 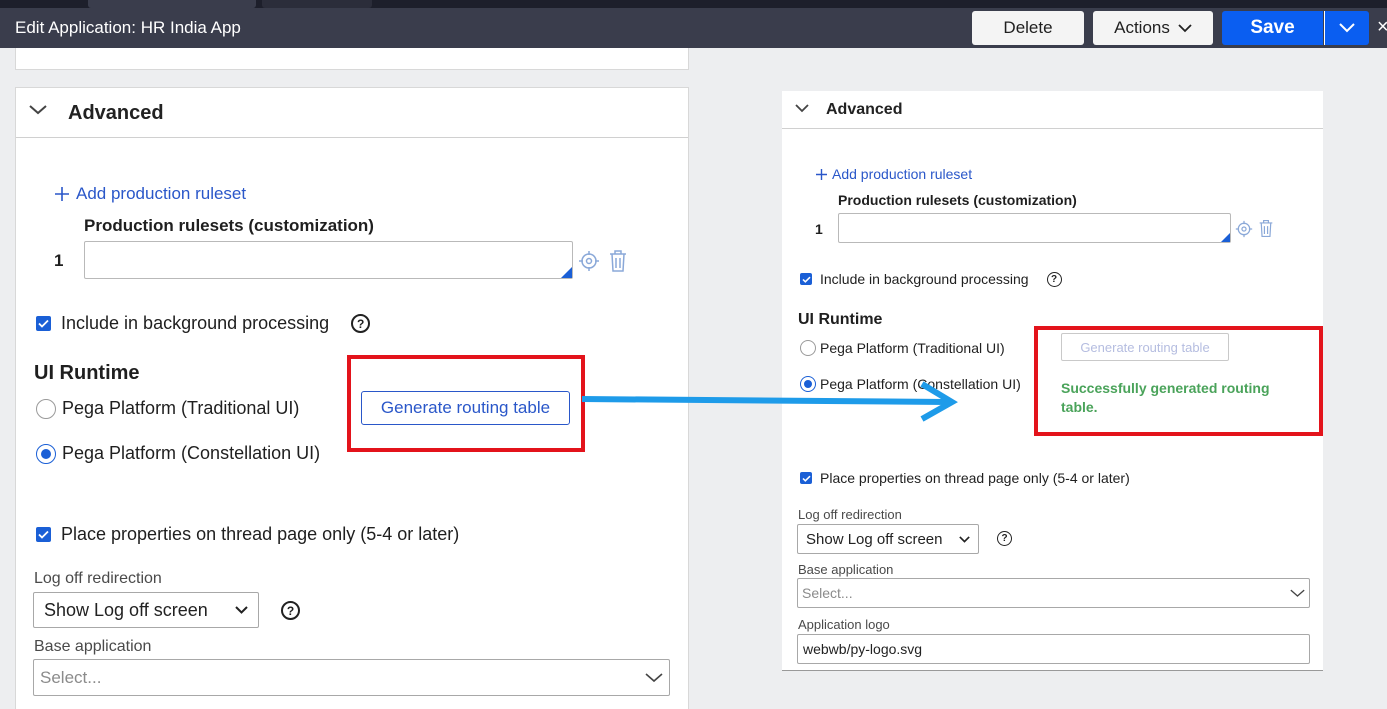 I want to click on save-options-button, so click(x=1346, y=28).